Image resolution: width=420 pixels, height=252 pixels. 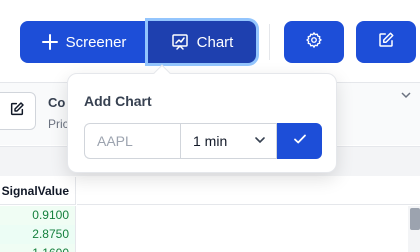 I want to click on chart-label: Chart, so click(x=215, y=42).